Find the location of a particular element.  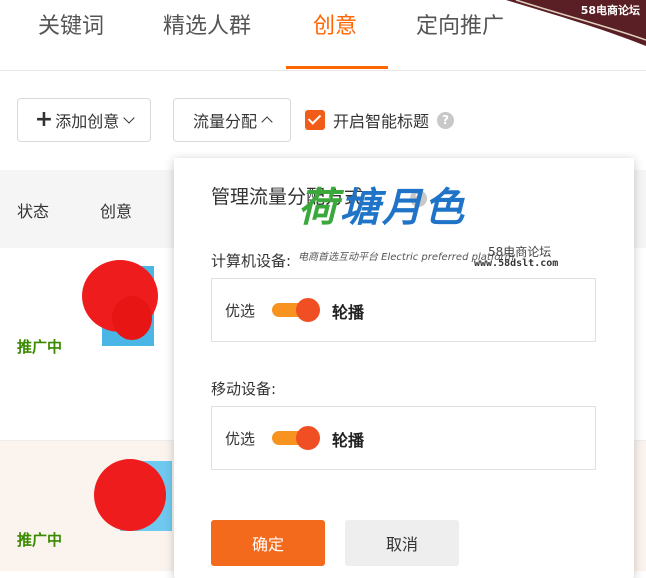

flow-allocation-label: 流量分配 is located at coordinates (224, 121).